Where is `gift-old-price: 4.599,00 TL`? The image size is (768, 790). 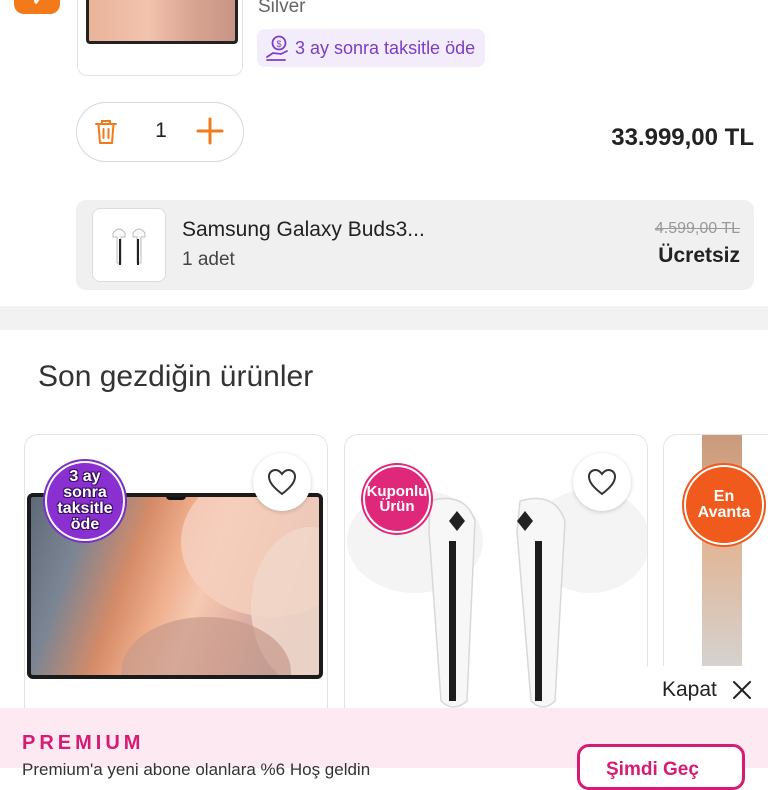 gift-old-price: 4.599,00 TL is located at coordinates (697, 228).